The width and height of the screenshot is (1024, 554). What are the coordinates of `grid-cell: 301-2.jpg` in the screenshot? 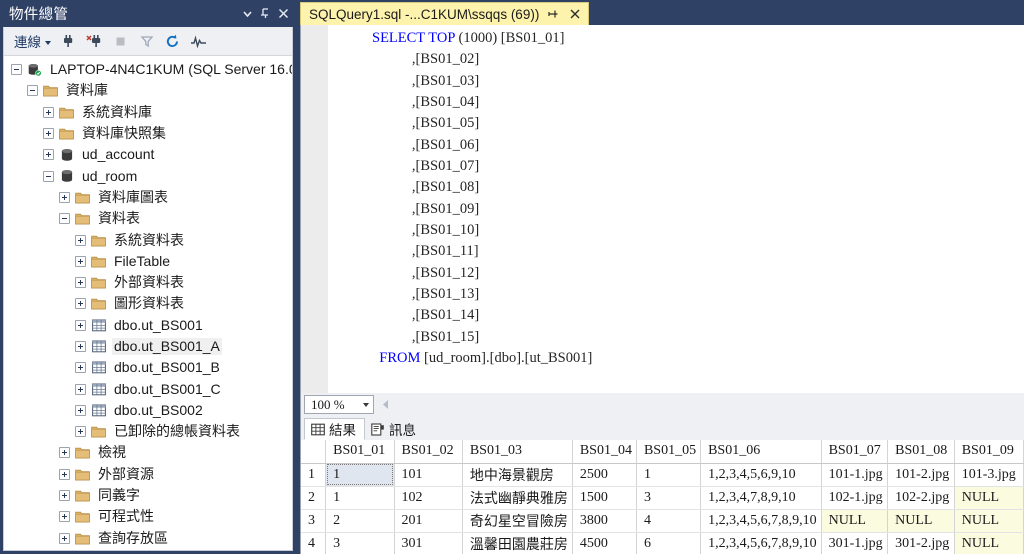 It's located at (921, 543).